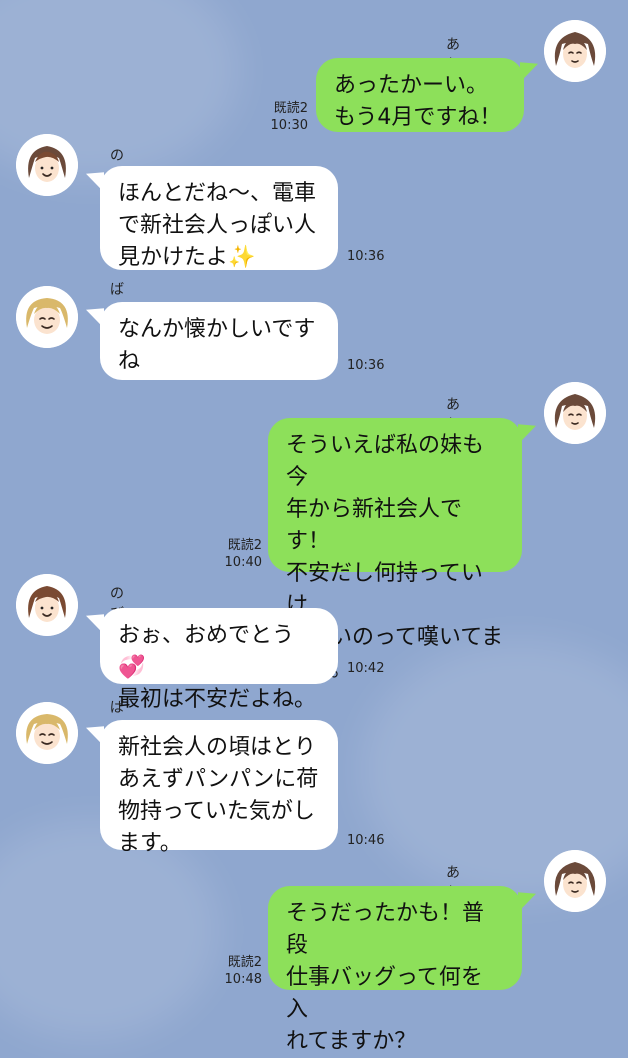  What do you see at coordinates (219, 788) in the screenshot?
I see `message-bubble: 新社会人の頃はとり あえずパンパンに荷 物持っていた気がし ます。` at bounding box center [219, 788].